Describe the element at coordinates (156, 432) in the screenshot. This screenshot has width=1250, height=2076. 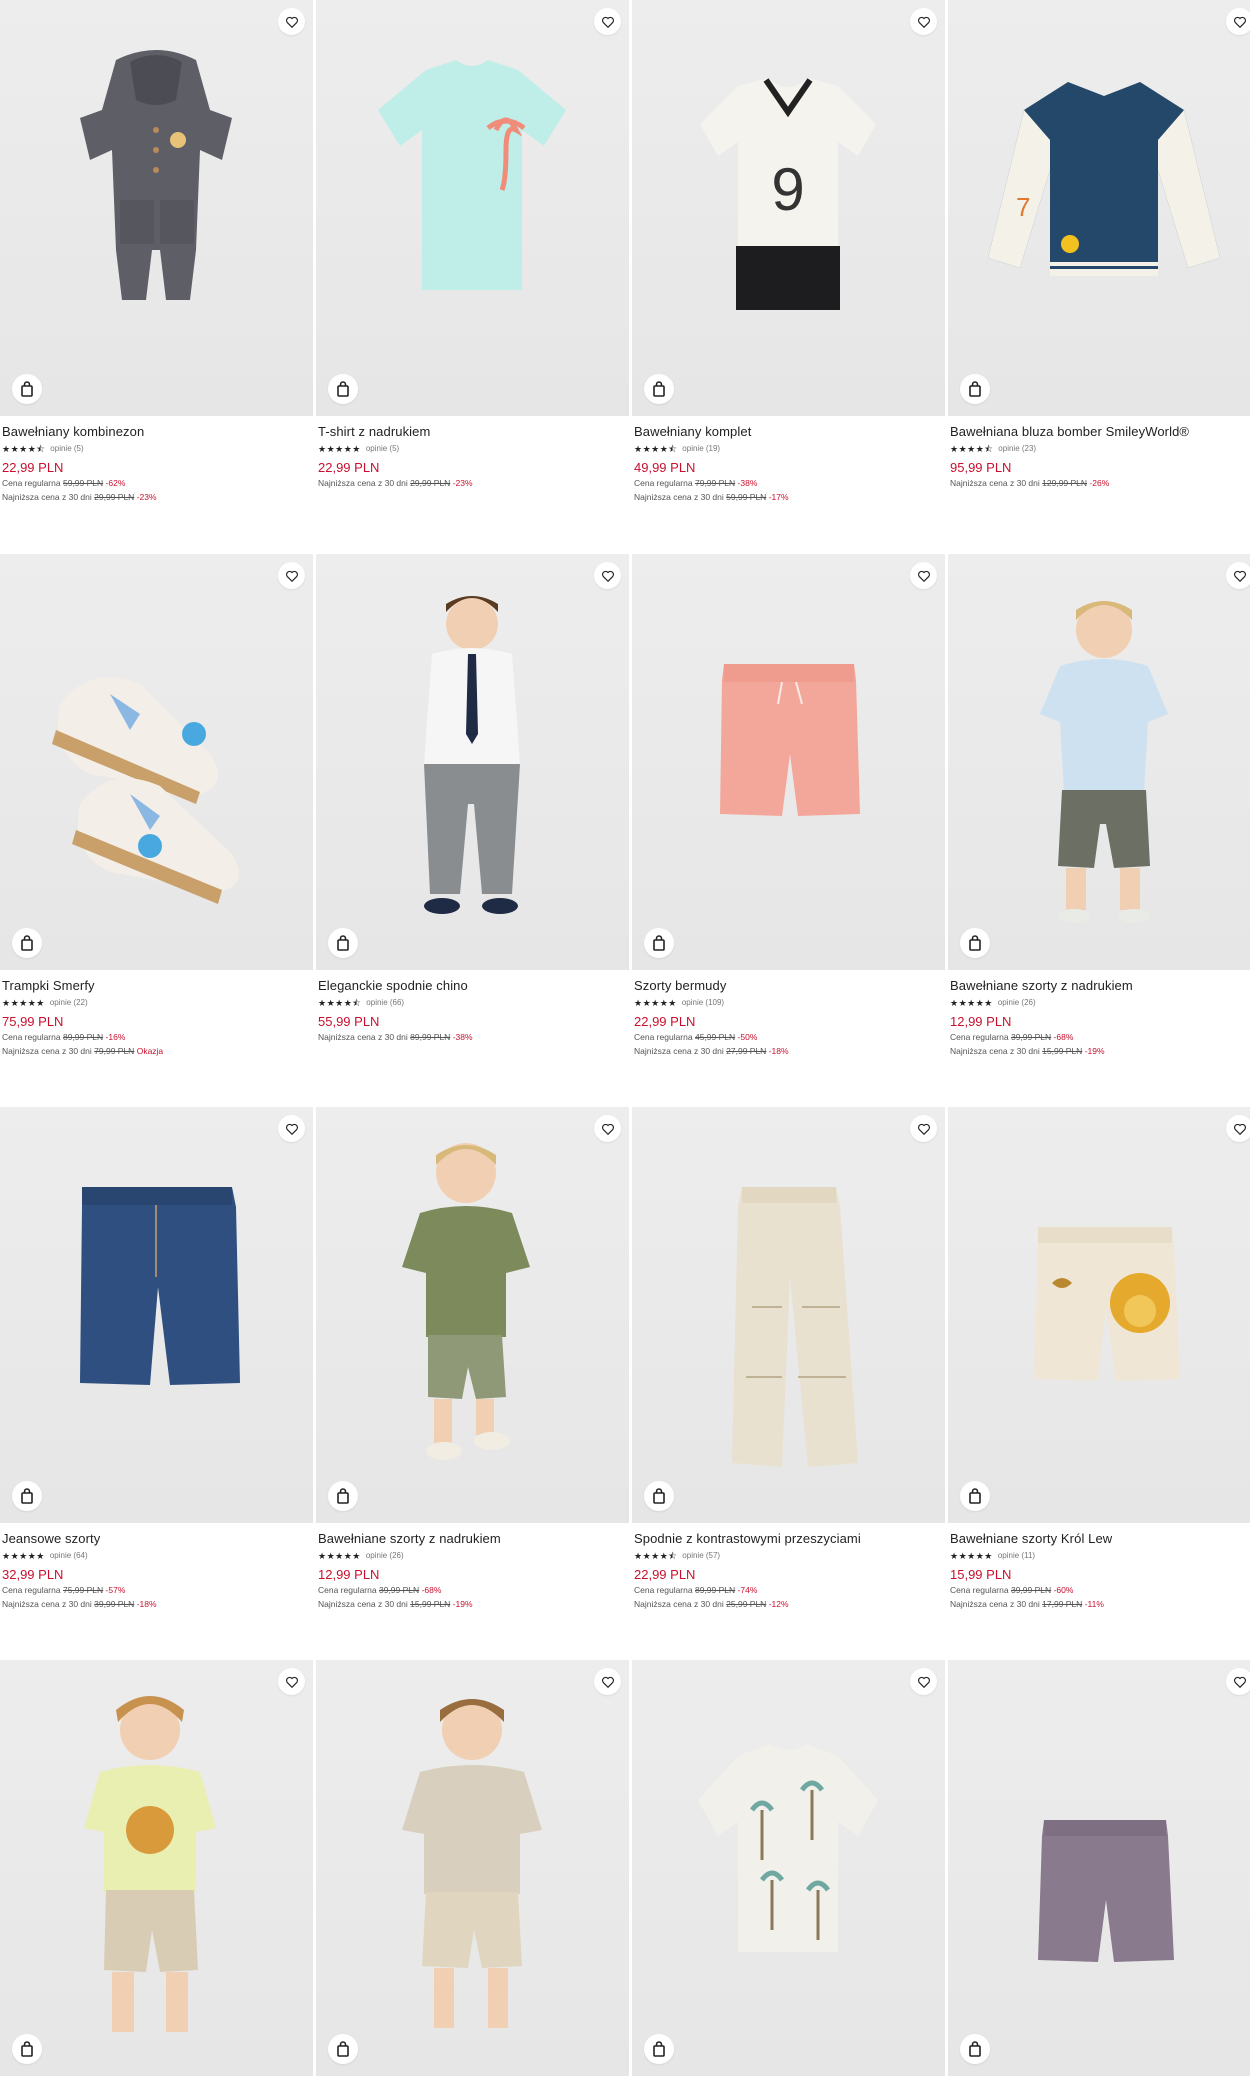
I see `product-name: Bawełniany kombinezon` at that location.